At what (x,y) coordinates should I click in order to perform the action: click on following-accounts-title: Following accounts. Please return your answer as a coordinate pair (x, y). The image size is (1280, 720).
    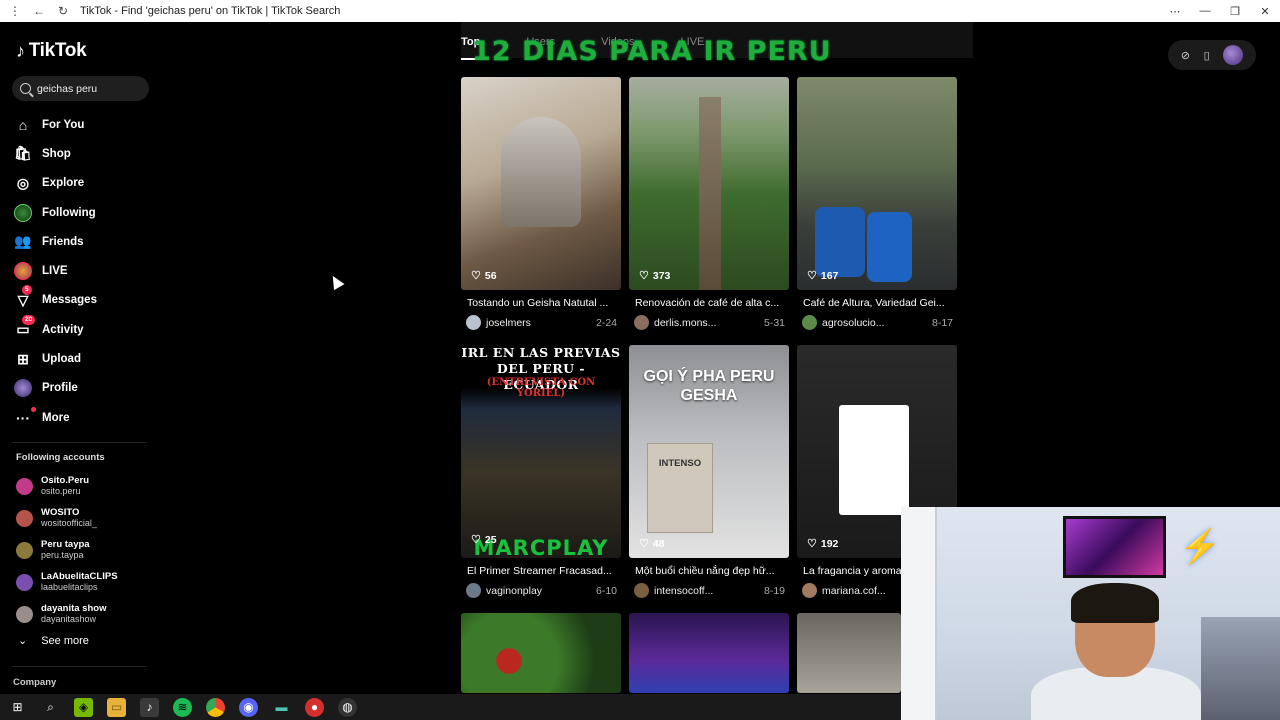
    Looking at the image, I should click on (60, 457).